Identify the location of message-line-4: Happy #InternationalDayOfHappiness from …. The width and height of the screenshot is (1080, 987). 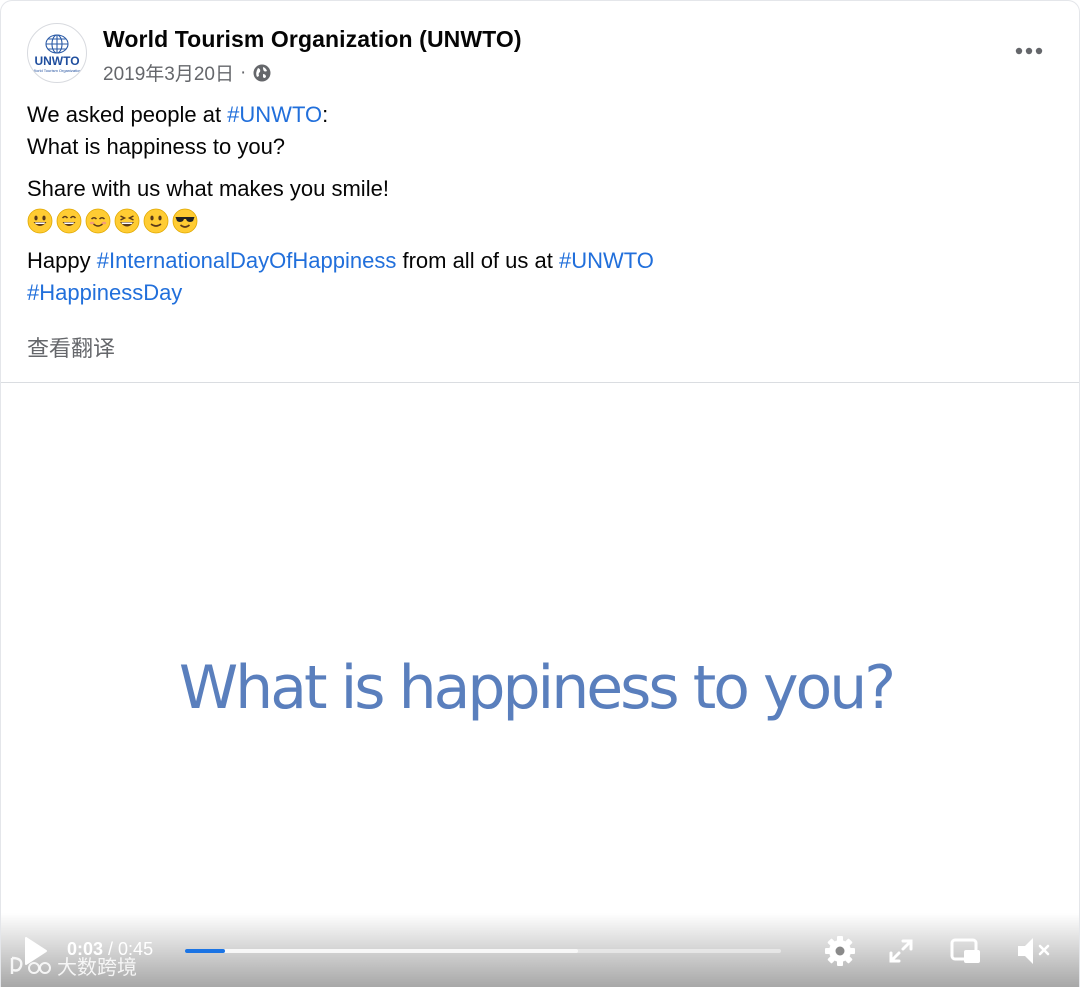
(537, 261).